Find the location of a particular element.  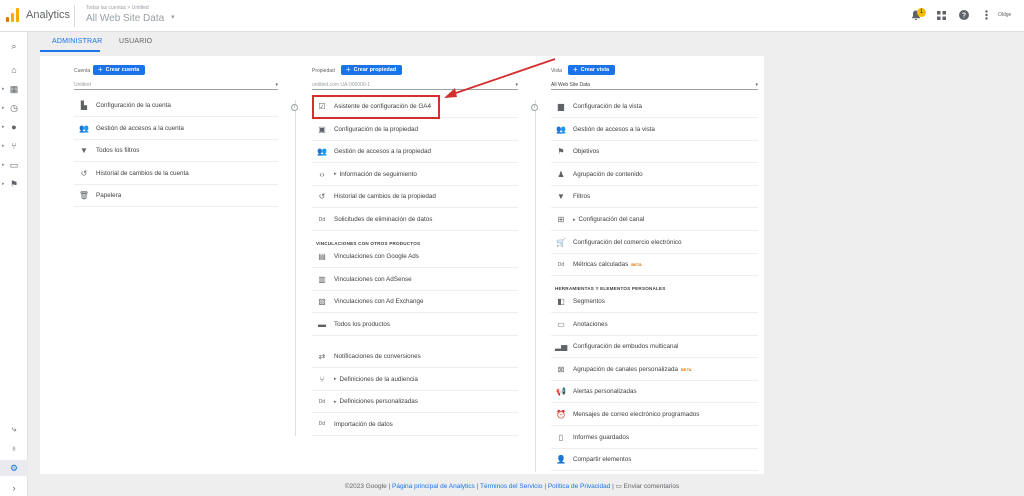

list-item-label: Notificaciones de conversiones is located at coordinates (377, 356).